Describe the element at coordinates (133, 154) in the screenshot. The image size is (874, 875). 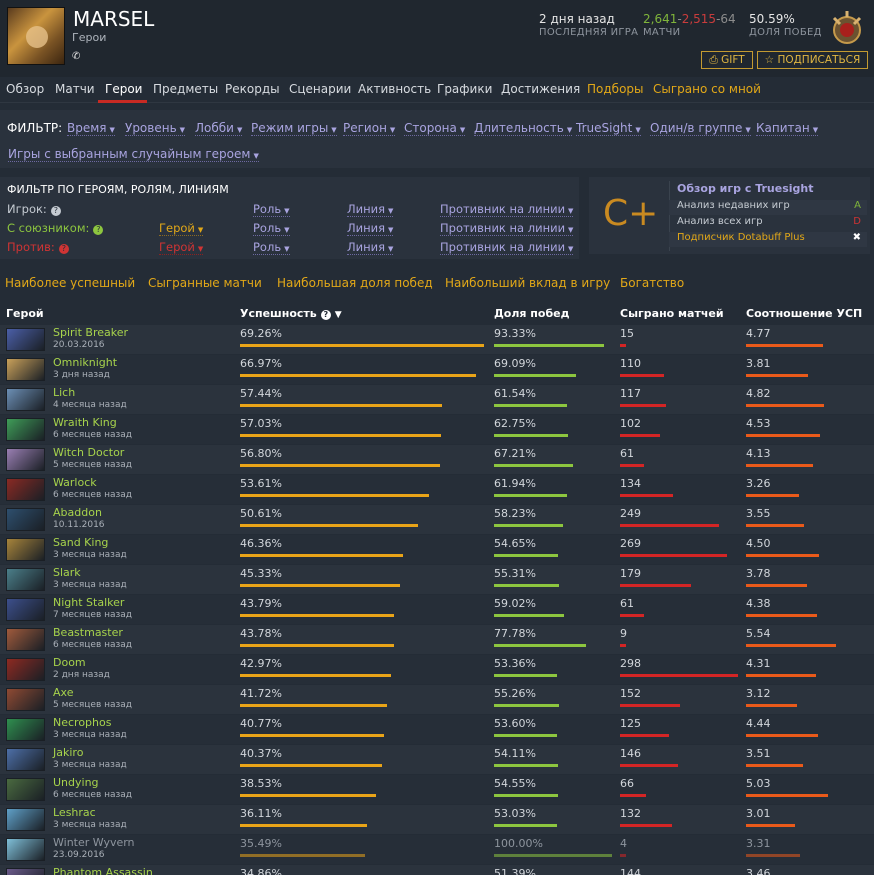
I see `filter-random-hero: Игры с выбранным случайным героем ▼` at that location.